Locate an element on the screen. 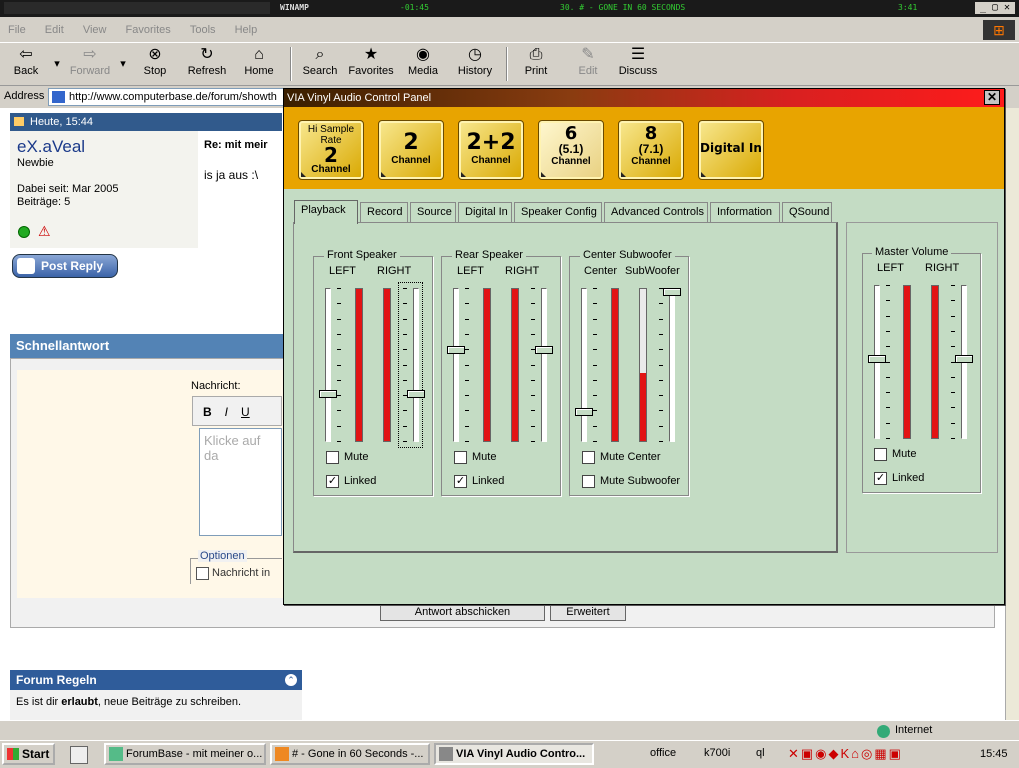  home-button: ⌂ Home is located at coordinates (259, 61).